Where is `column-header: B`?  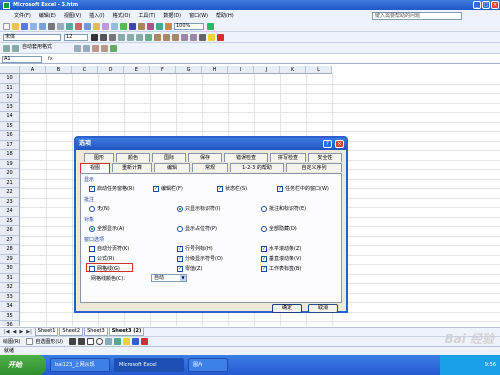
column-header: B is located at coordinates (59, 70).